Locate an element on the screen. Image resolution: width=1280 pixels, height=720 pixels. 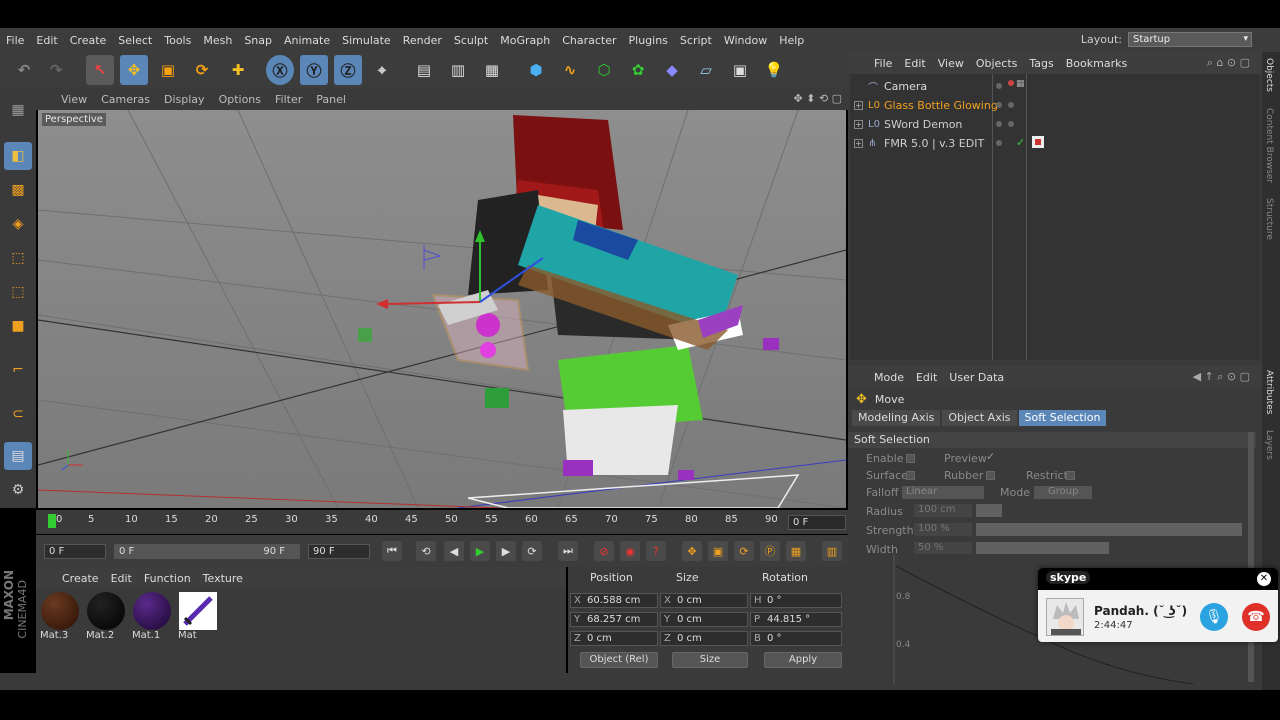
menu-plugins: Plugins is located at coordinates (648, 40).